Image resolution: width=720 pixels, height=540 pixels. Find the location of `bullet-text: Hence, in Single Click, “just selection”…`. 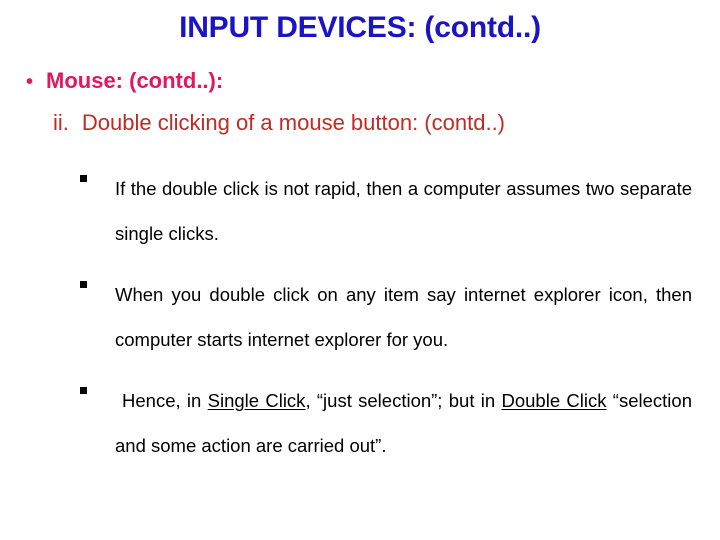

bullet-text: Hence, in Single Click, “just selection”… is located at coordinates (403, 423).